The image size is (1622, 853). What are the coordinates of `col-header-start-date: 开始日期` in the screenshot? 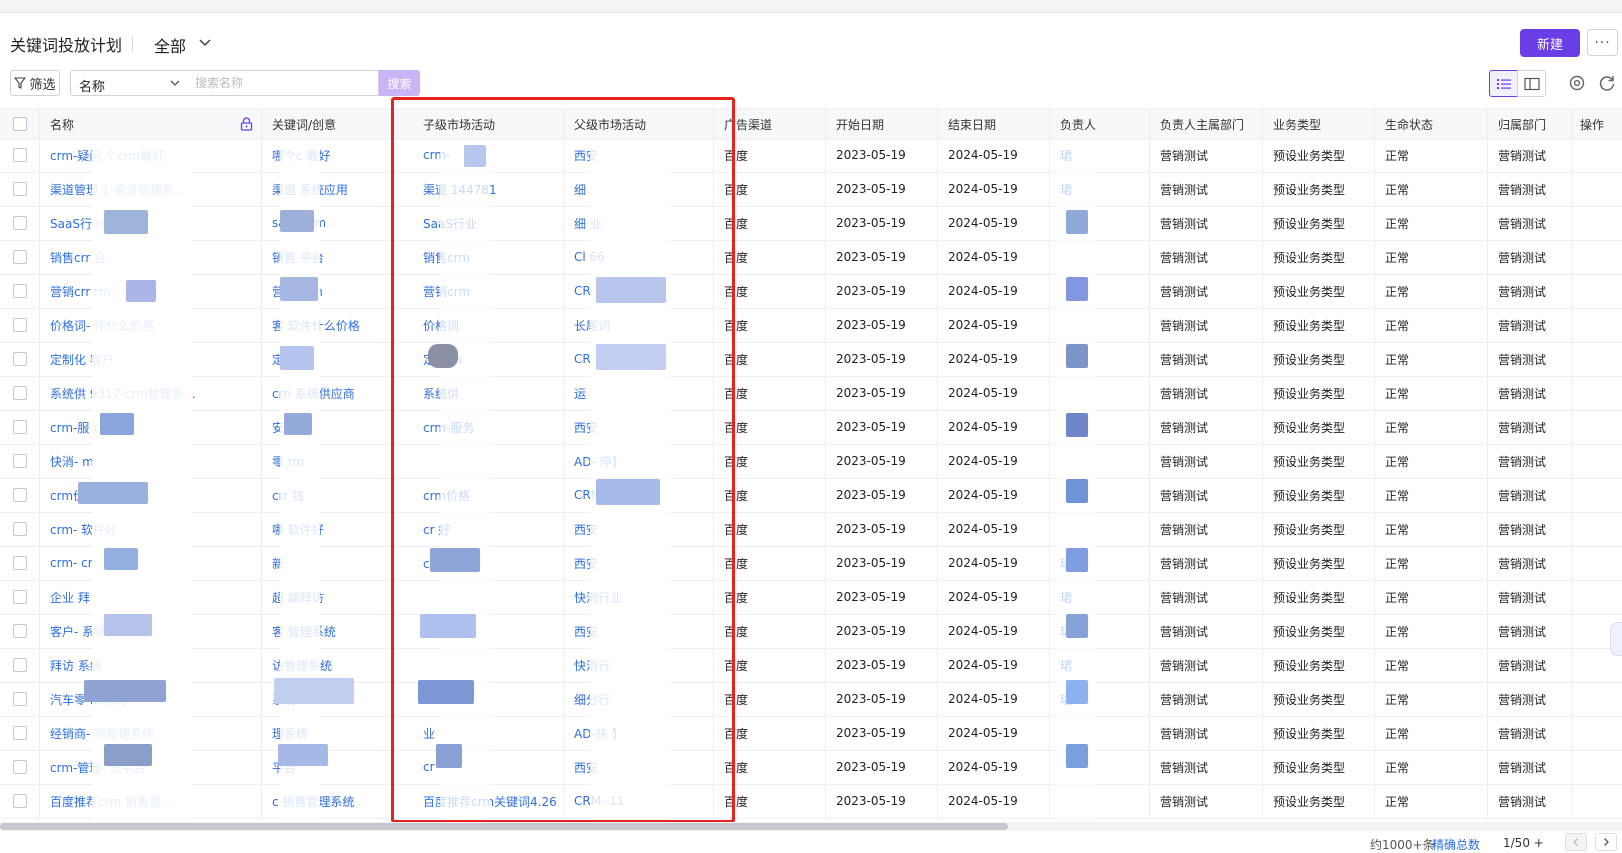 It's located at (882, 124).